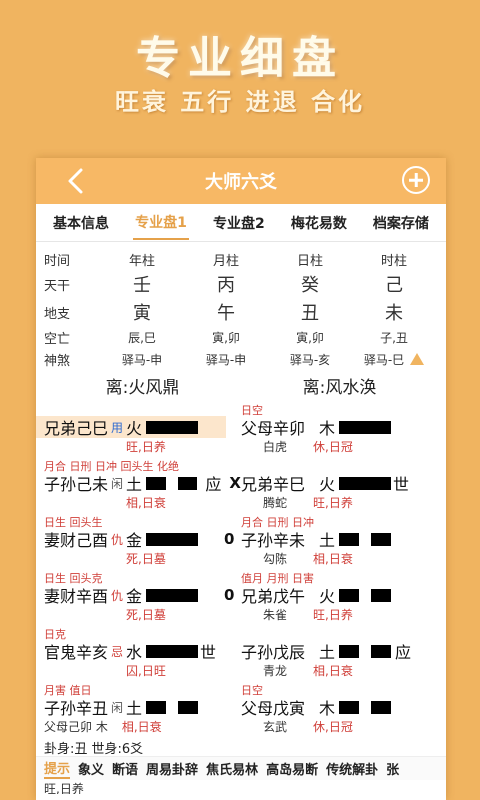 The width and height of the screenshot is (480, 800). Describe the element at coordinates (339, 446) in the screenshot. I see `yao-god: 白虎 休,日冠` at that location.